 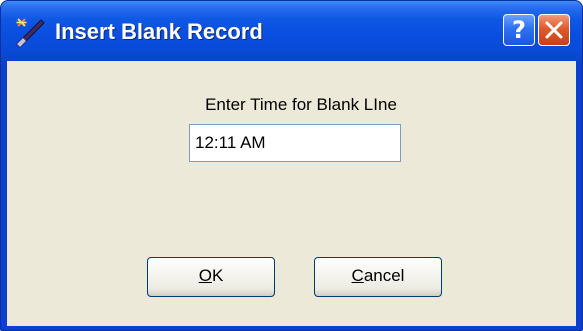 What do you see at coordinates (30, 33) in the screenshot?
I see `wand-icon` at bounding box center [30, 33].